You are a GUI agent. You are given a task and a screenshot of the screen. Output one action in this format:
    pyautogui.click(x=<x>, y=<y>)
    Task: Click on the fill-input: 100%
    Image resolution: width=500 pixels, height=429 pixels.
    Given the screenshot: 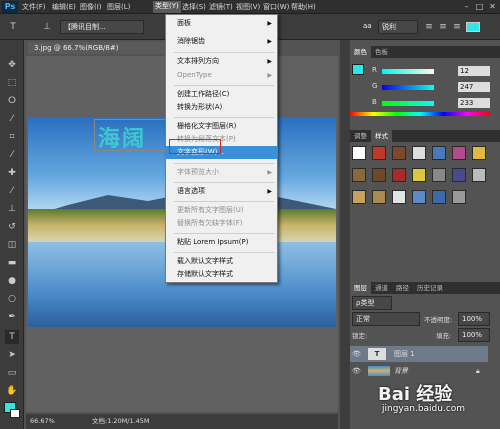 What is the action you would take?
    pyautogui.click(x=474, y=335)
    